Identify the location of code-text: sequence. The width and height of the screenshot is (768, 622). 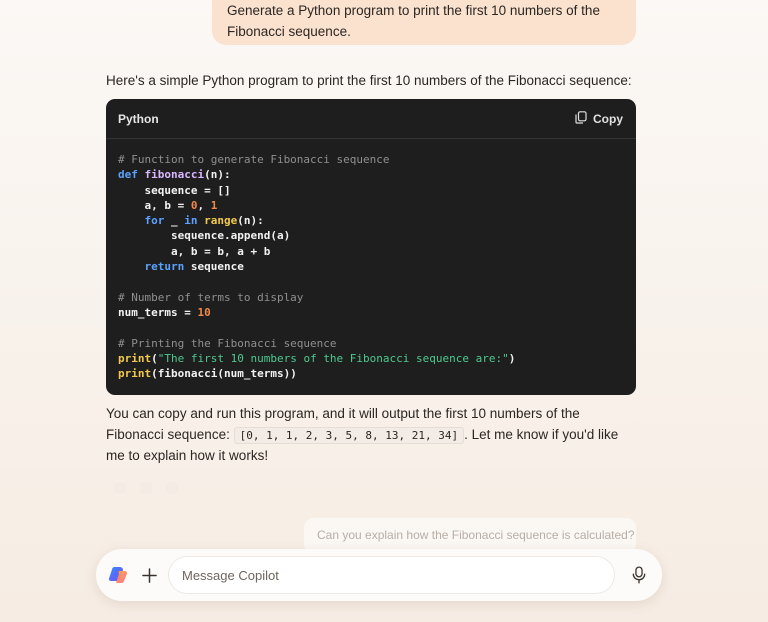
(214, 267).